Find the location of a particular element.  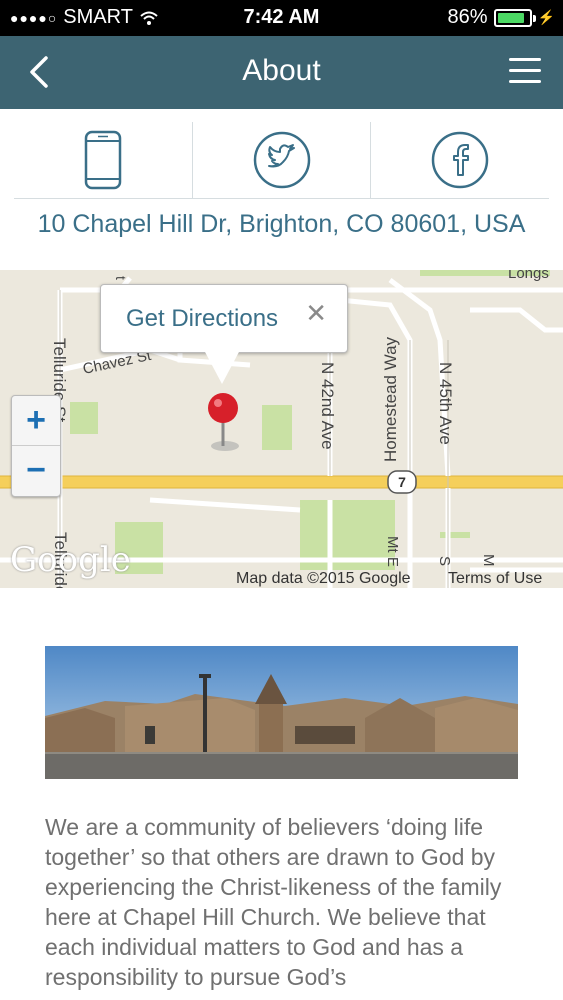

twitter-icon is located at coordinates (281, 160).